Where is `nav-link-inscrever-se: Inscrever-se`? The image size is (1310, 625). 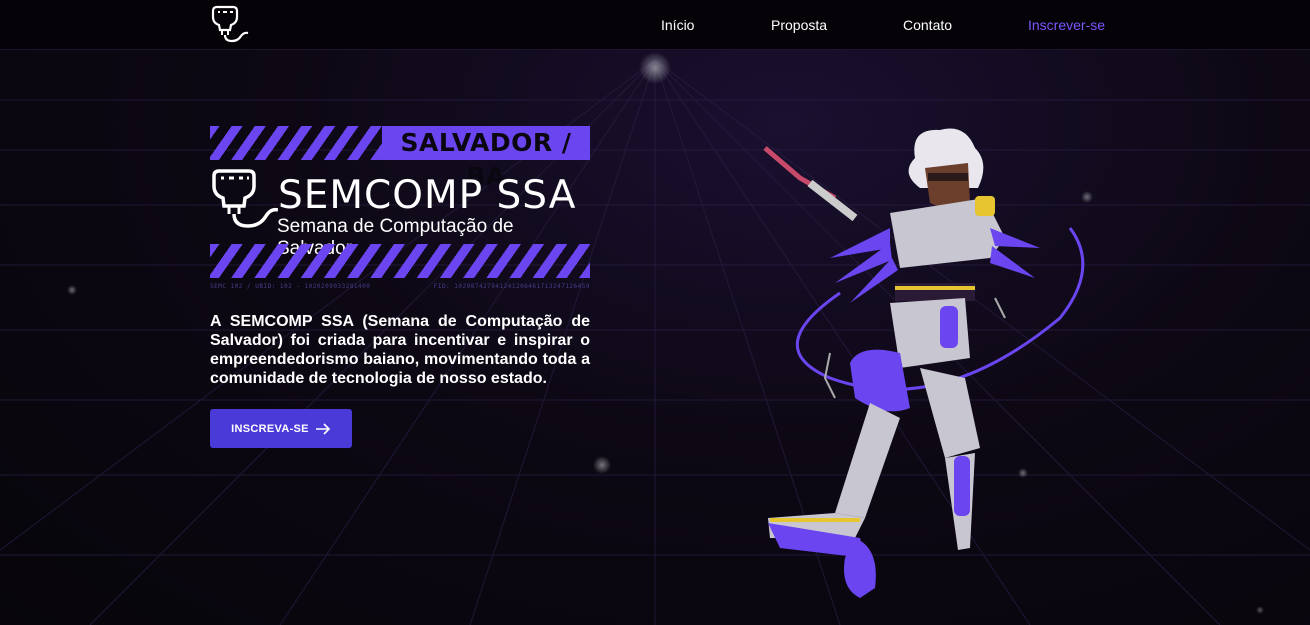
nav-link-inscrever-se: Inscrever-se is located at coordinates (1066, 25).